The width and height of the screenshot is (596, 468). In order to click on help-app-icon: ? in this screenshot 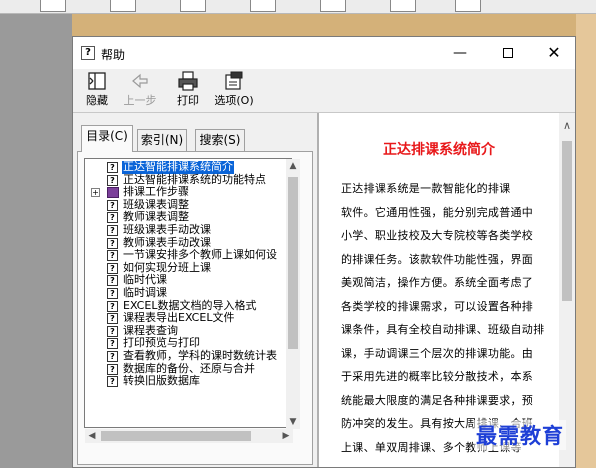, I will do `click(88, 53)`.